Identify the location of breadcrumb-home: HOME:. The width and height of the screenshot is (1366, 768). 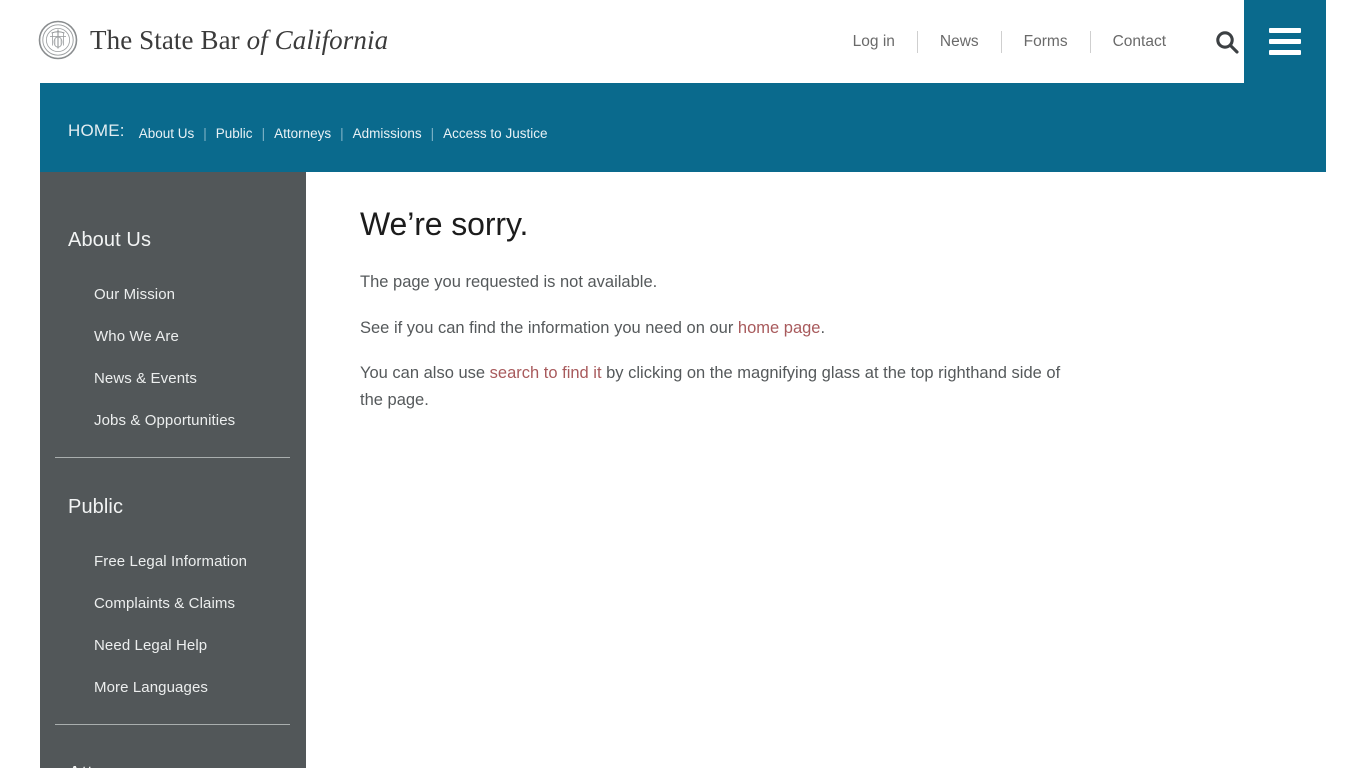
(96, 131).